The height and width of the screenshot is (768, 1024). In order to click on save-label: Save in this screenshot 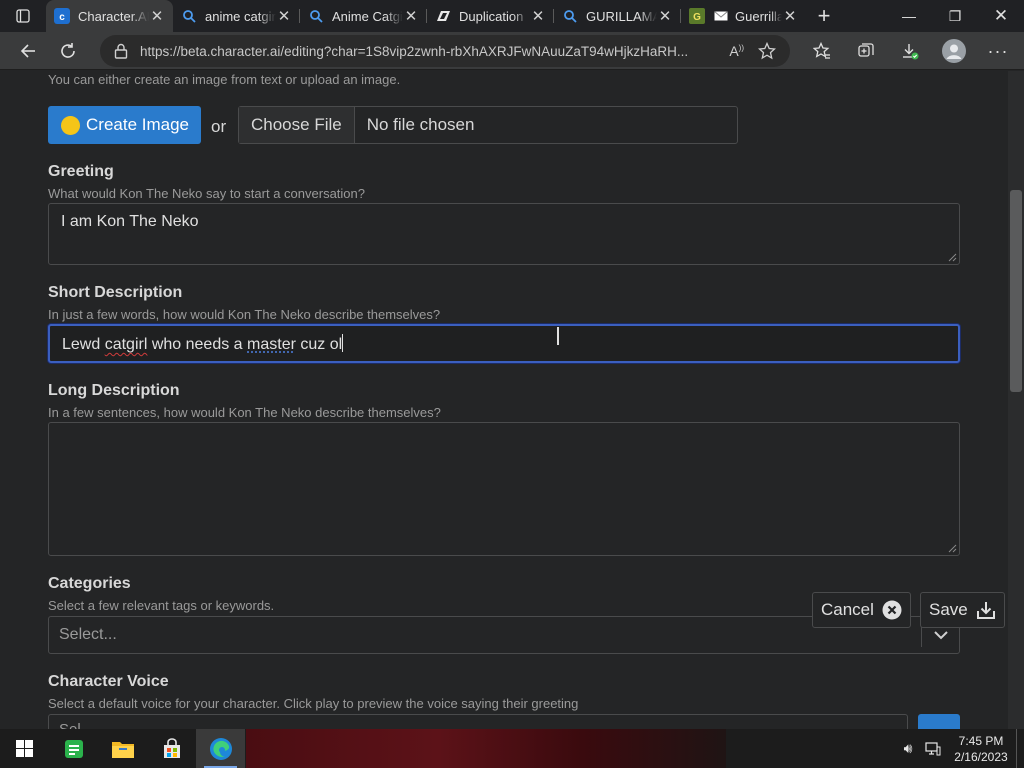, I will do `click(948, 609)`.